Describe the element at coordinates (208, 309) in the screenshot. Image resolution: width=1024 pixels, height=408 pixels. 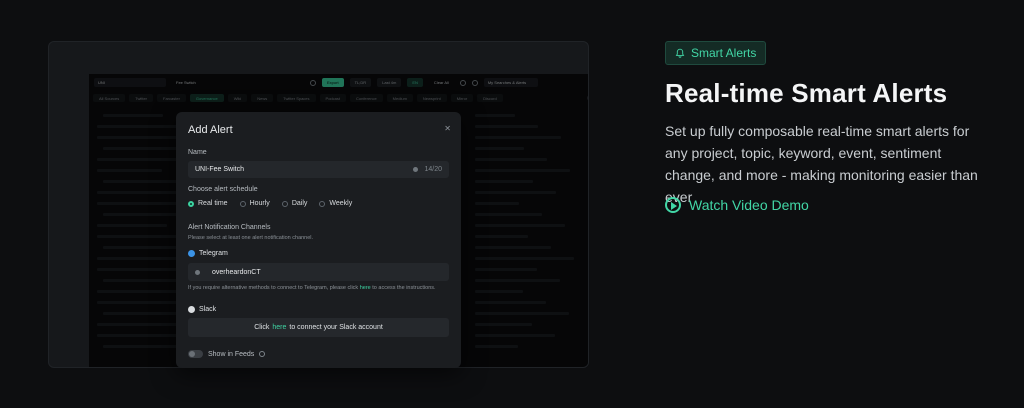
I see `slack-label: Slack` at that location.